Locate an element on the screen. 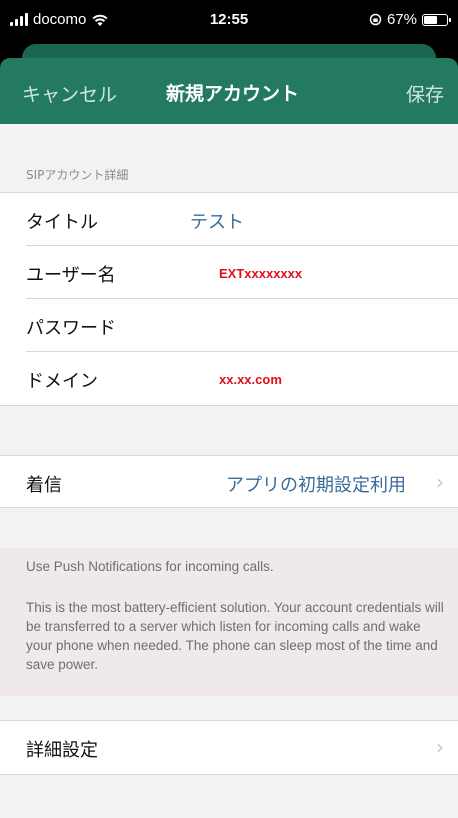  nav-container: キャンセル 新規アカウント 保存 is located at coordinates (229, 82).